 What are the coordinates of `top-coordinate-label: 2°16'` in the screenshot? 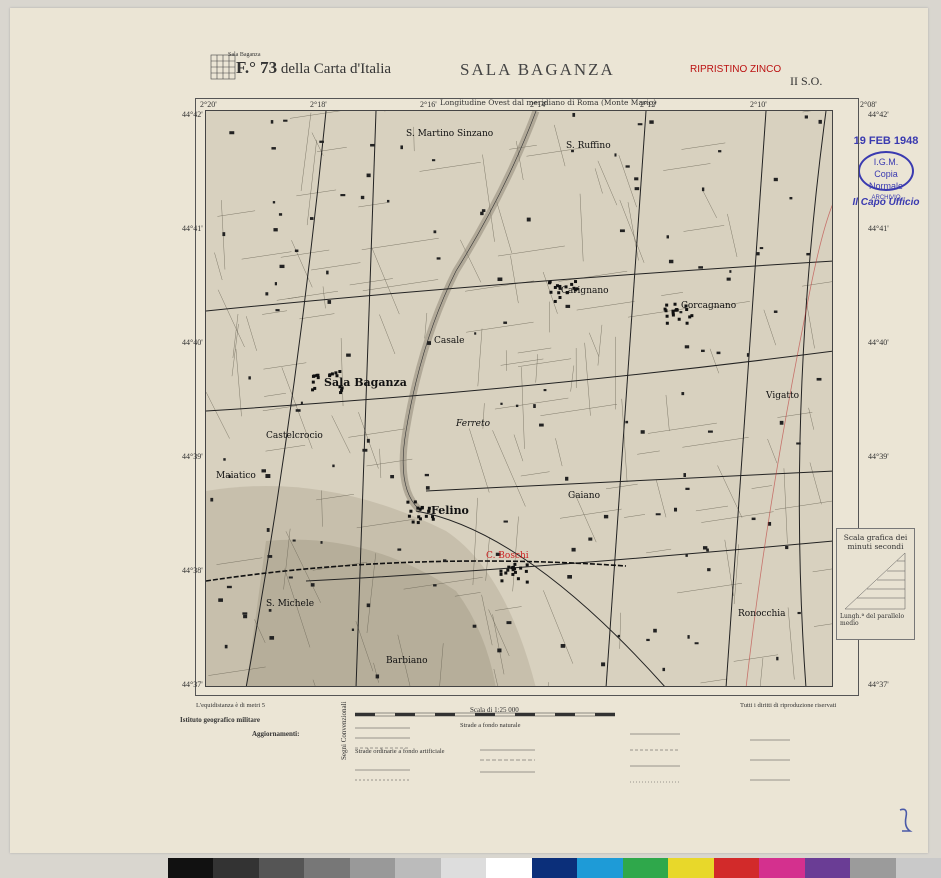 It's located at (428, 104).